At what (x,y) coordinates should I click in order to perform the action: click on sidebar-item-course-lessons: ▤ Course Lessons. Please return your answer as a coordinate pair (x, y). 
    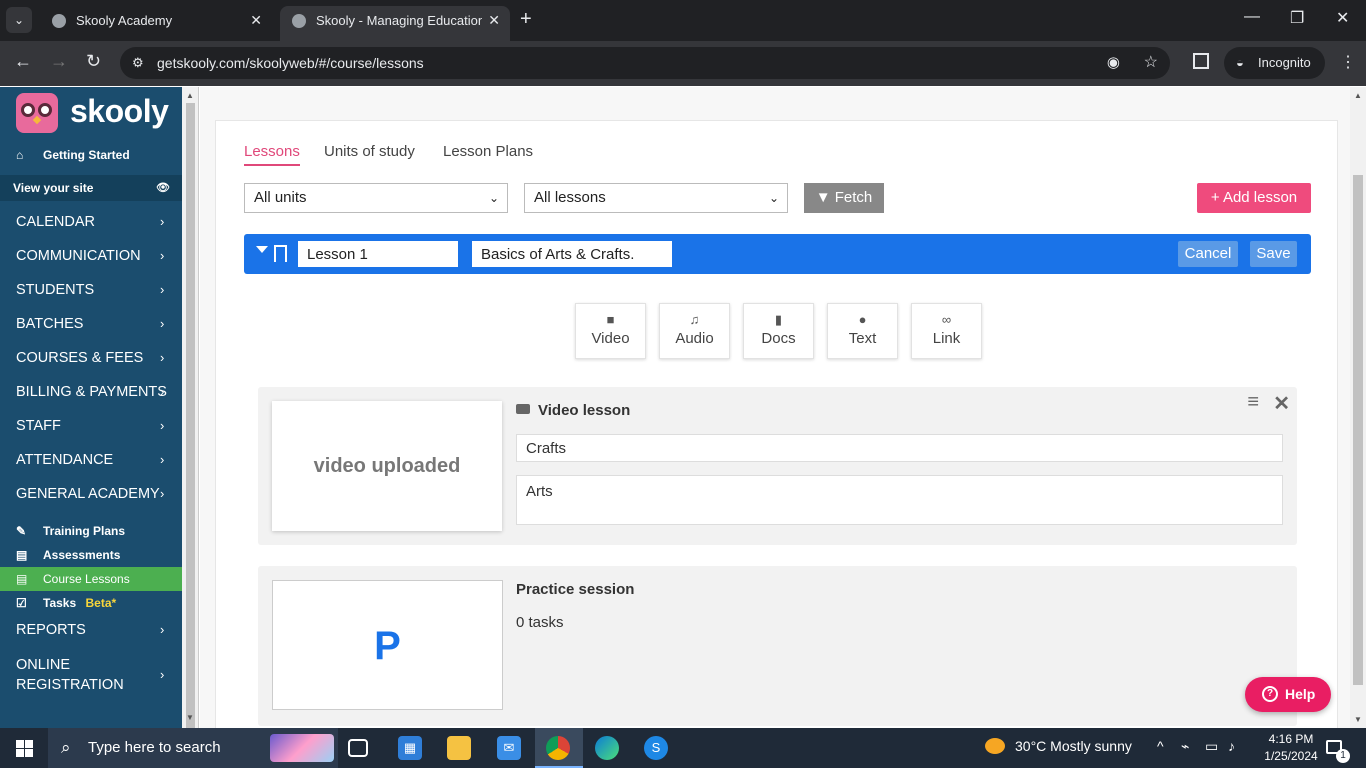
    Looking at the image, I should click on (91, 579).